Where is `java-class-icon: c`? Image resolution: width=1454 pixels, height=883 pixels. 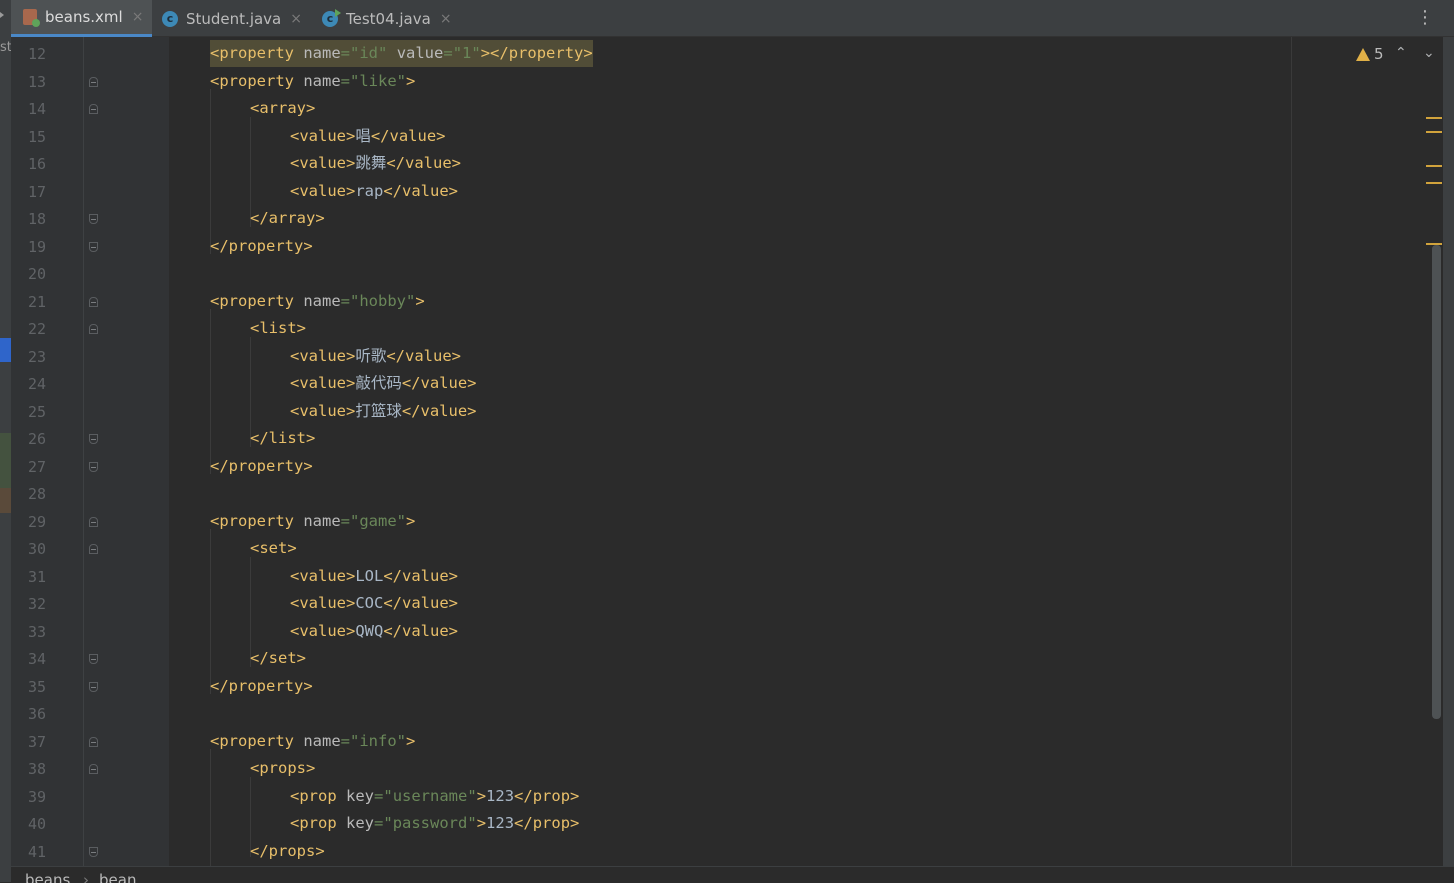 java-class-icon: c is located at coordinates (170, 18).